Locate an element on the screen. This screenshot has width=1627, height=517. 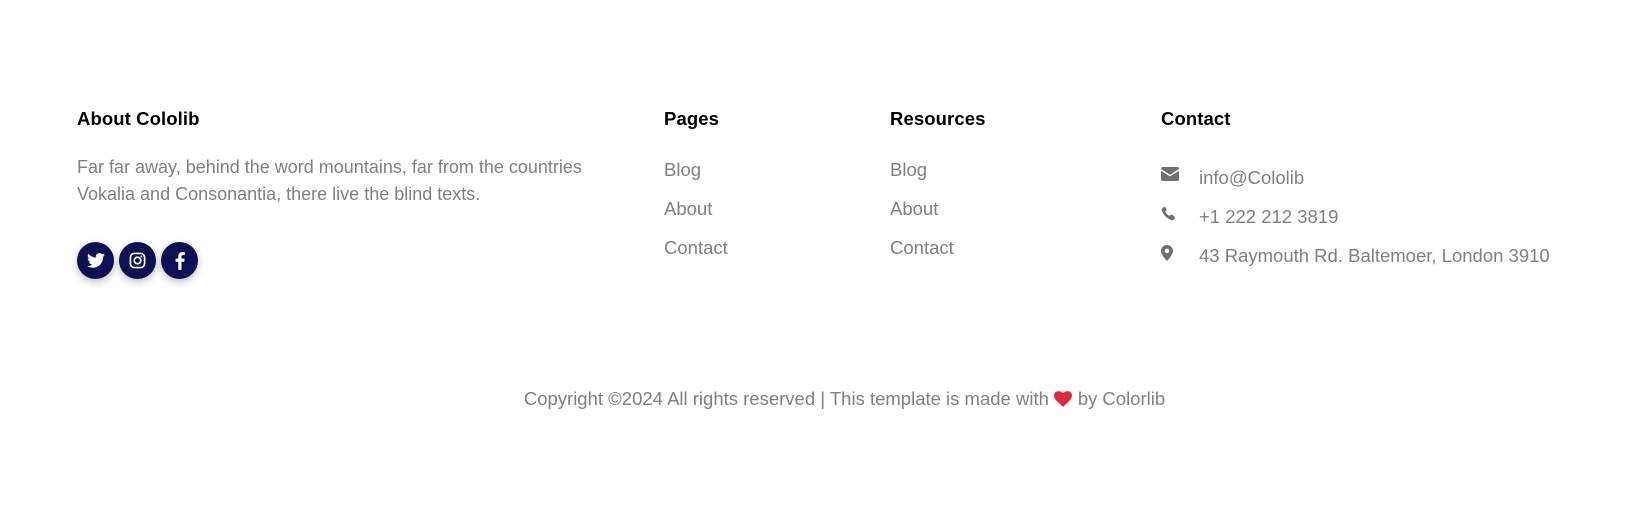
phone-icon is located at coordinates (1180, 217).